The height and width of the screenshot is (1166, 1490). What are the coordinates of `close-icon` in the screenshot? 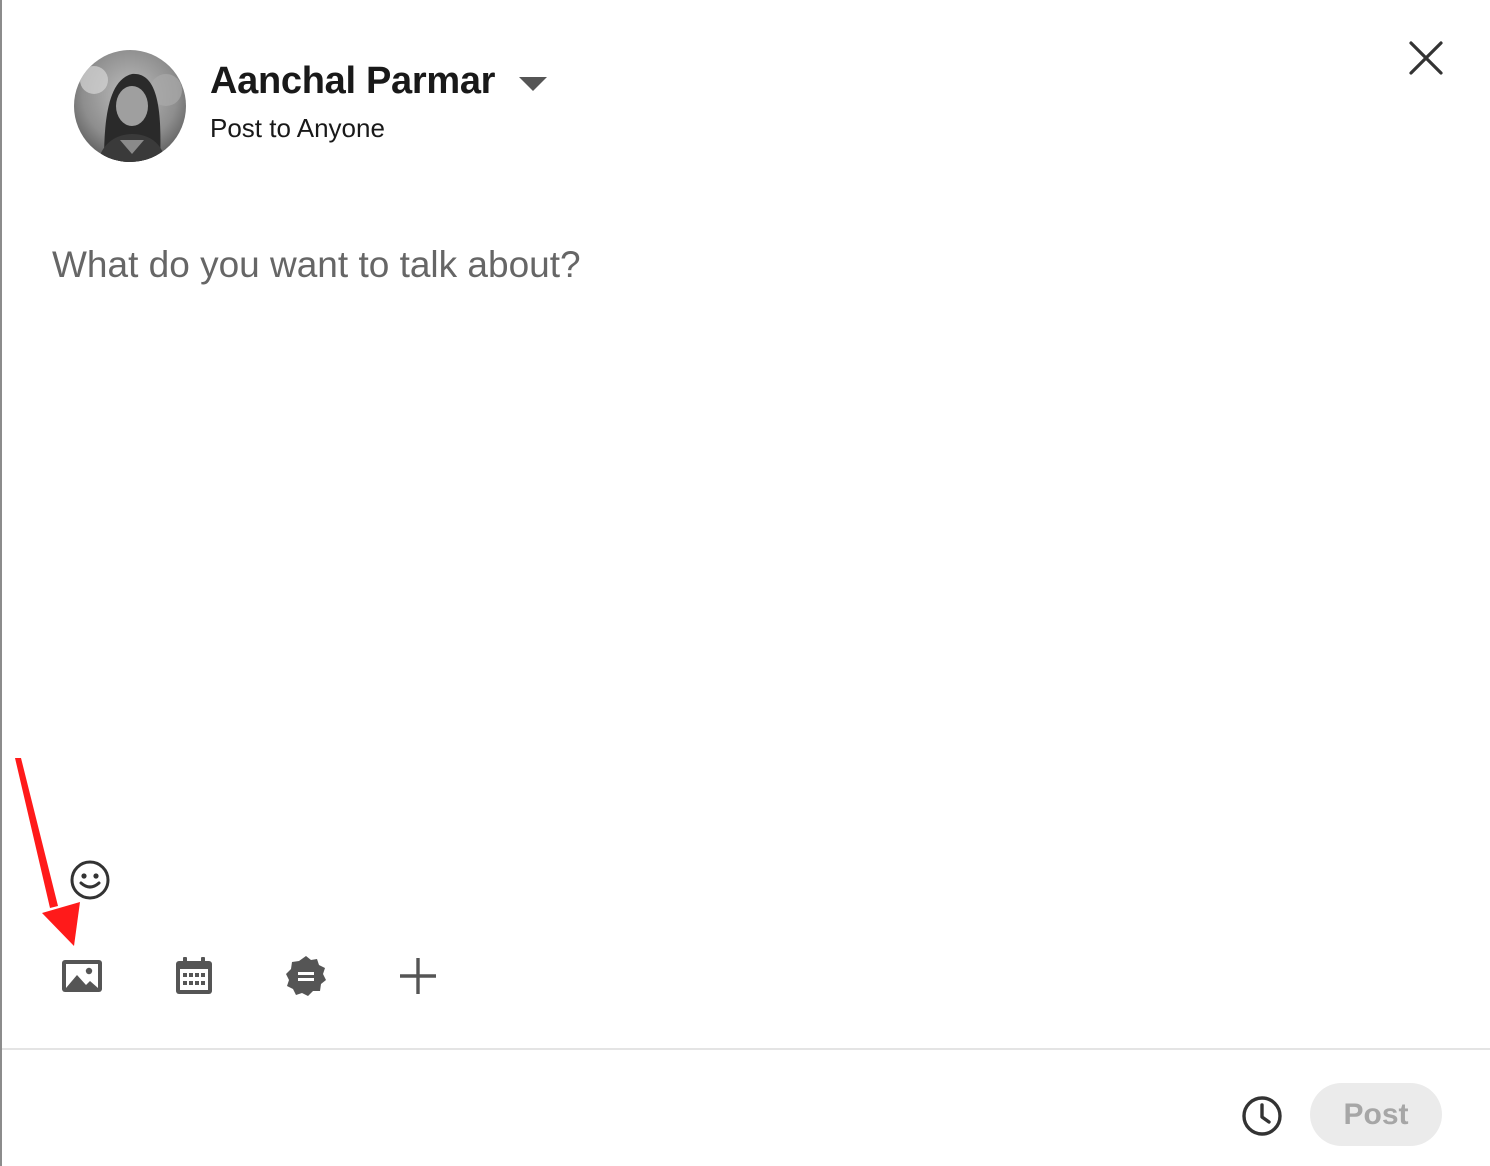 It's located at (1426, 58).